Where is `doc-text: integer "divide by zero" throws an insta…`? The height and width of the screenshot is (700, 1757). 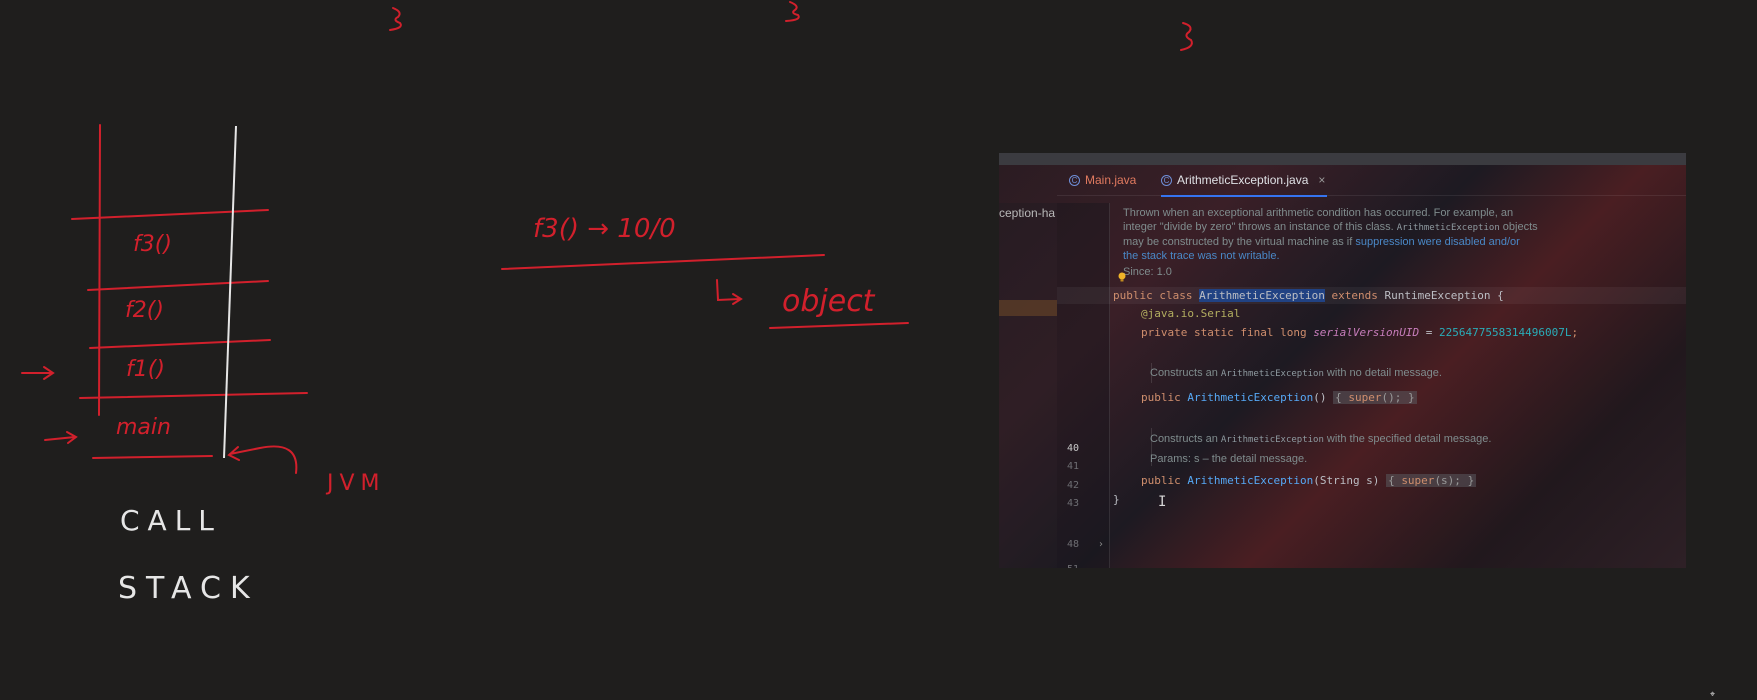
doc-text: integer "divide by zero" throws an insta… is located at coordinates (1260, 227).